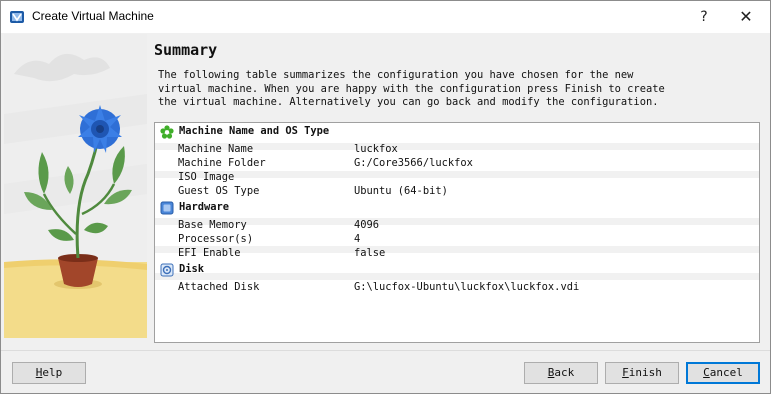 This screenshot has width=771, height=394. I want to click on help-button: Help, so click(49, 373).